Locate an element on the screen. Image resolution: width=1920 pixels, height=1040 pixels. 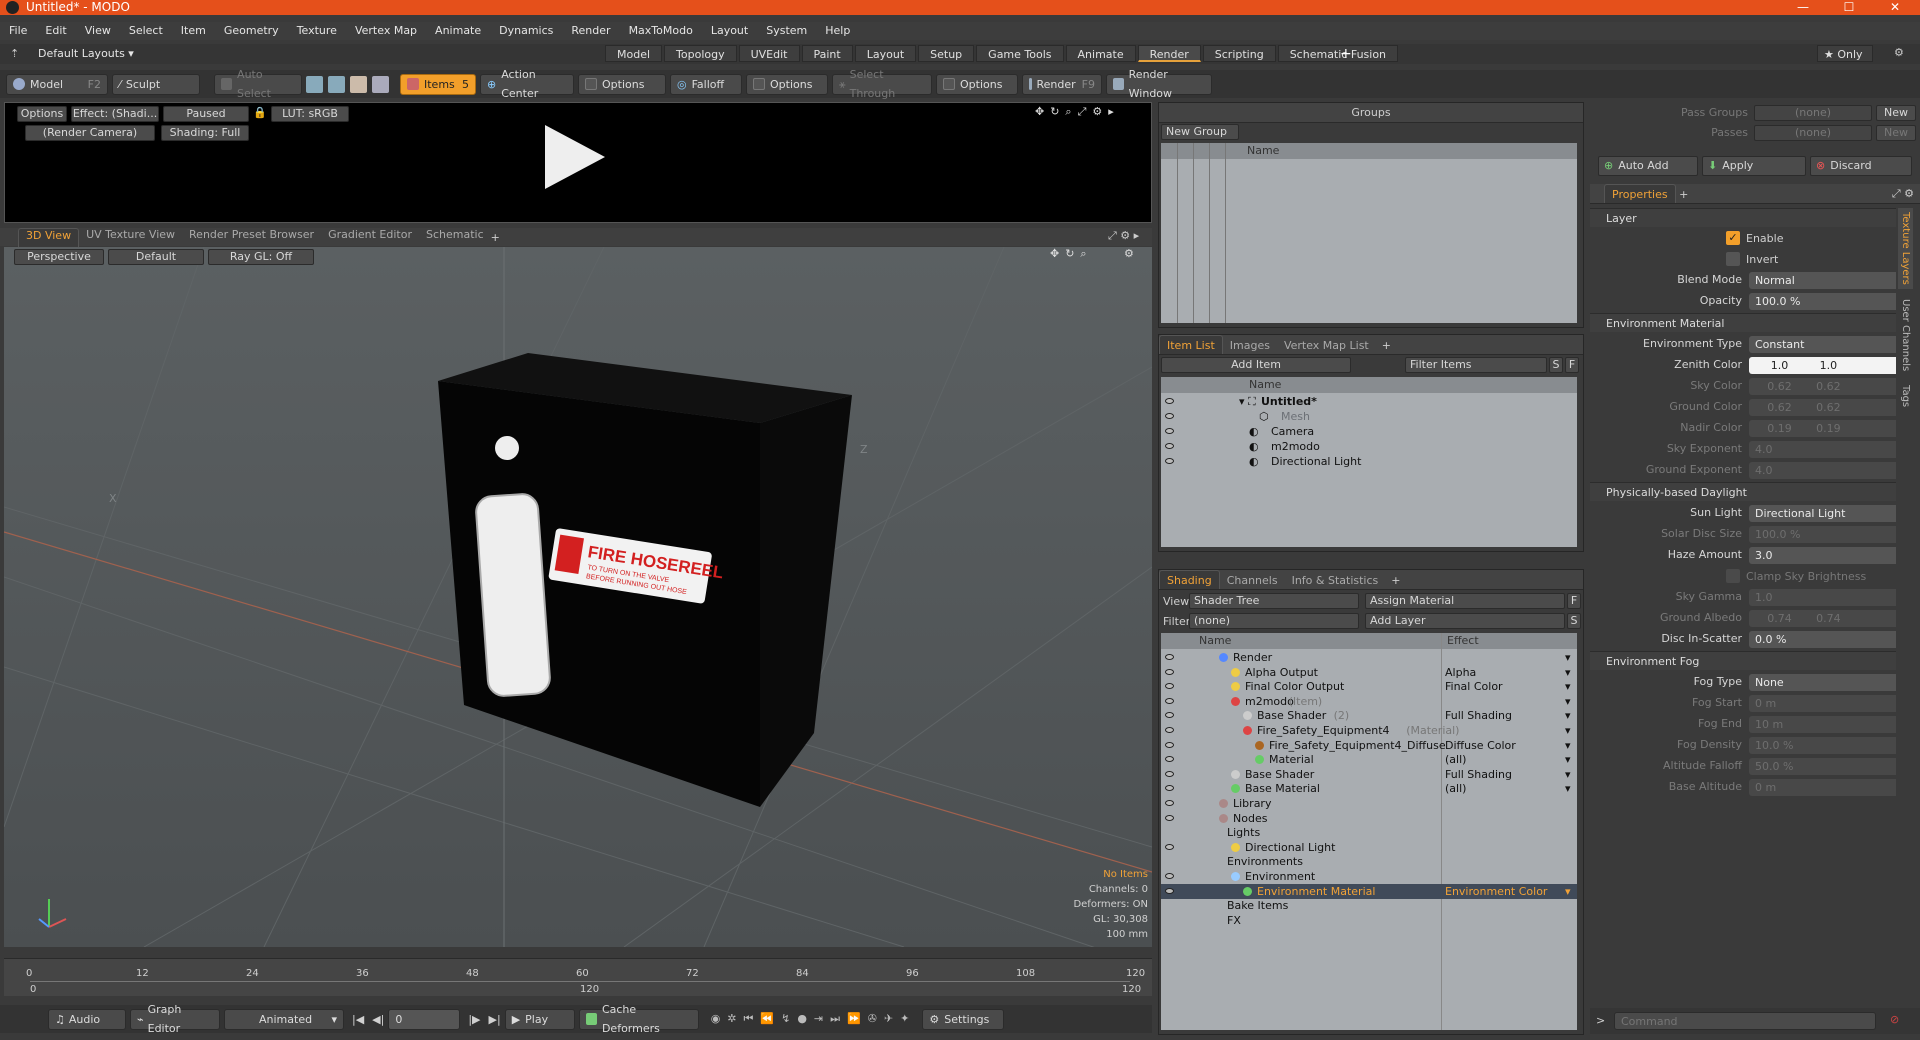
discard-button: ⊗ Discard is located at coordinates (1861, 166).